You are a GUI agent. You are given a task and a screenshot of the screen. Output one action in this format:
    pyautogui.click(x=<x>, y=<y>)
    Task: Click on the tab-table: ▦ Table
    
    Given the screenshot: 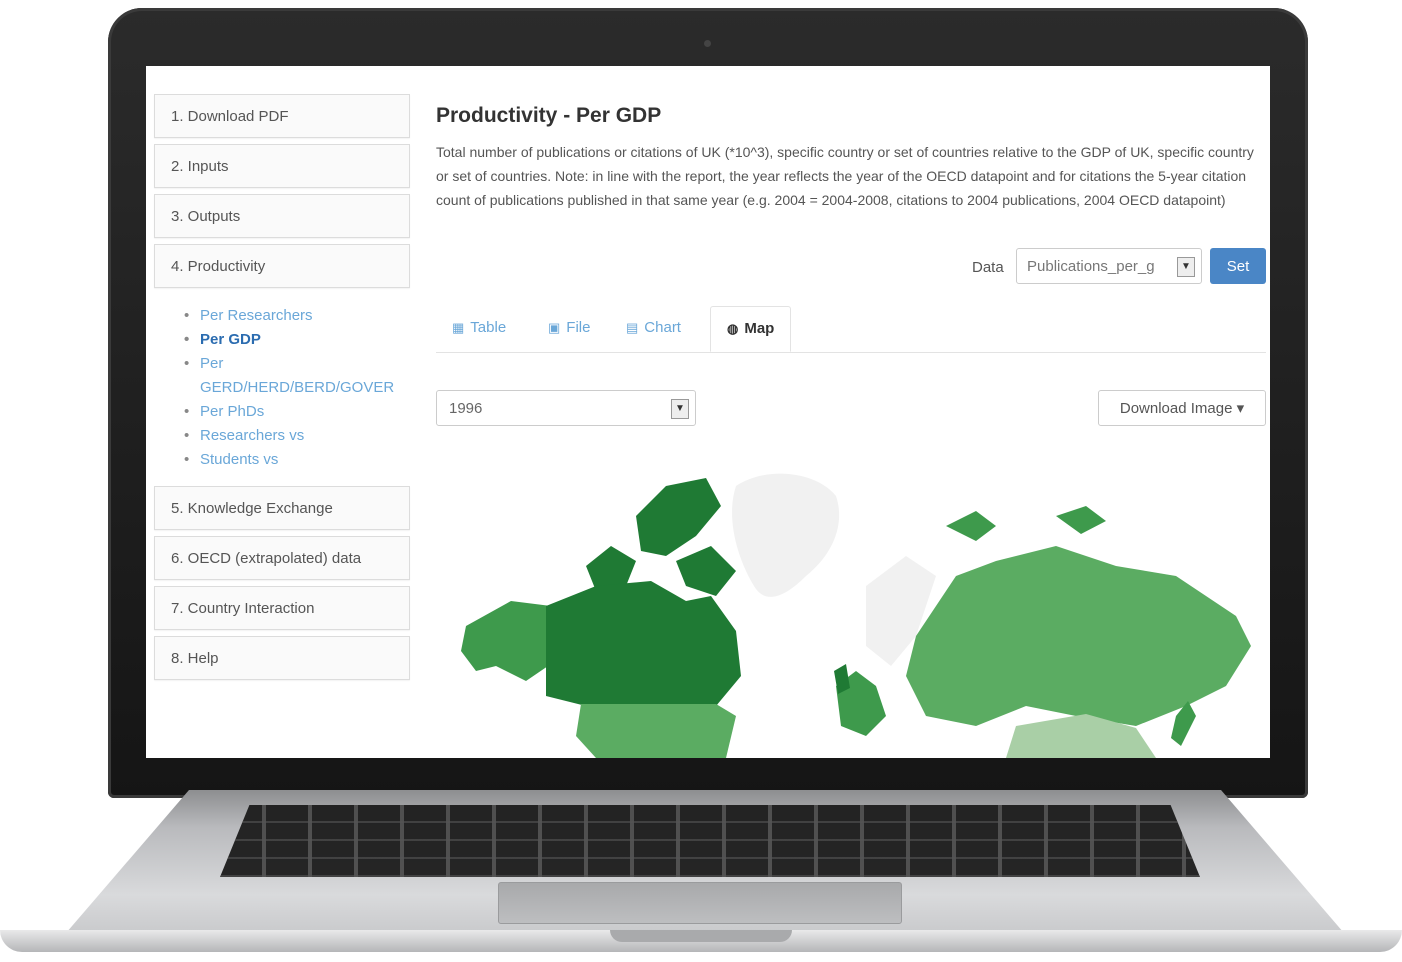 What is the action you would take?
    pyautogui.click(x=479, y=329)
    